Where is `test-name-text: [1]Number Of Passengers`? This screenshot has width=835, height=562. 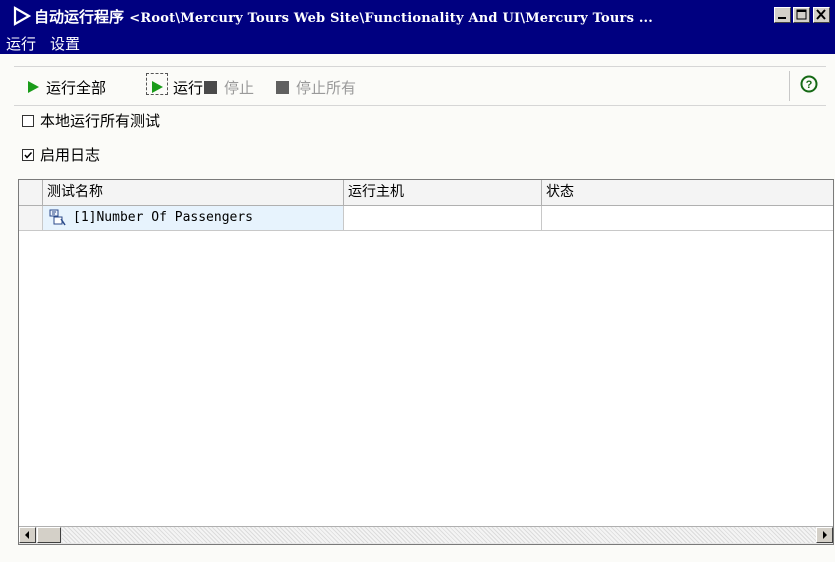
test-name-text: [1]Number Of Passengers is located at coordinates (163, 217).